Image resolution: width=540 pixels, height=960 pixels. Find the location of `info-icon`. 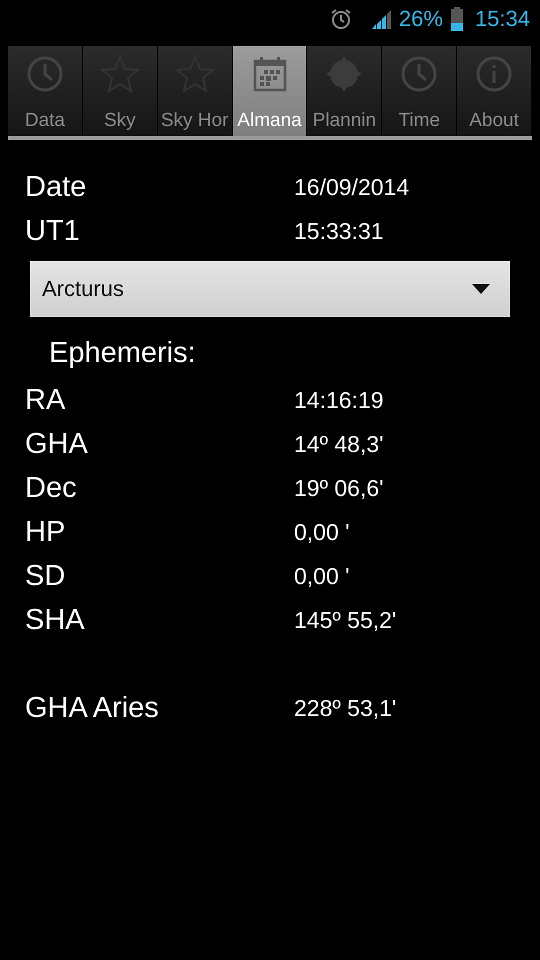

info-icon is located at coordinates (494, 74).